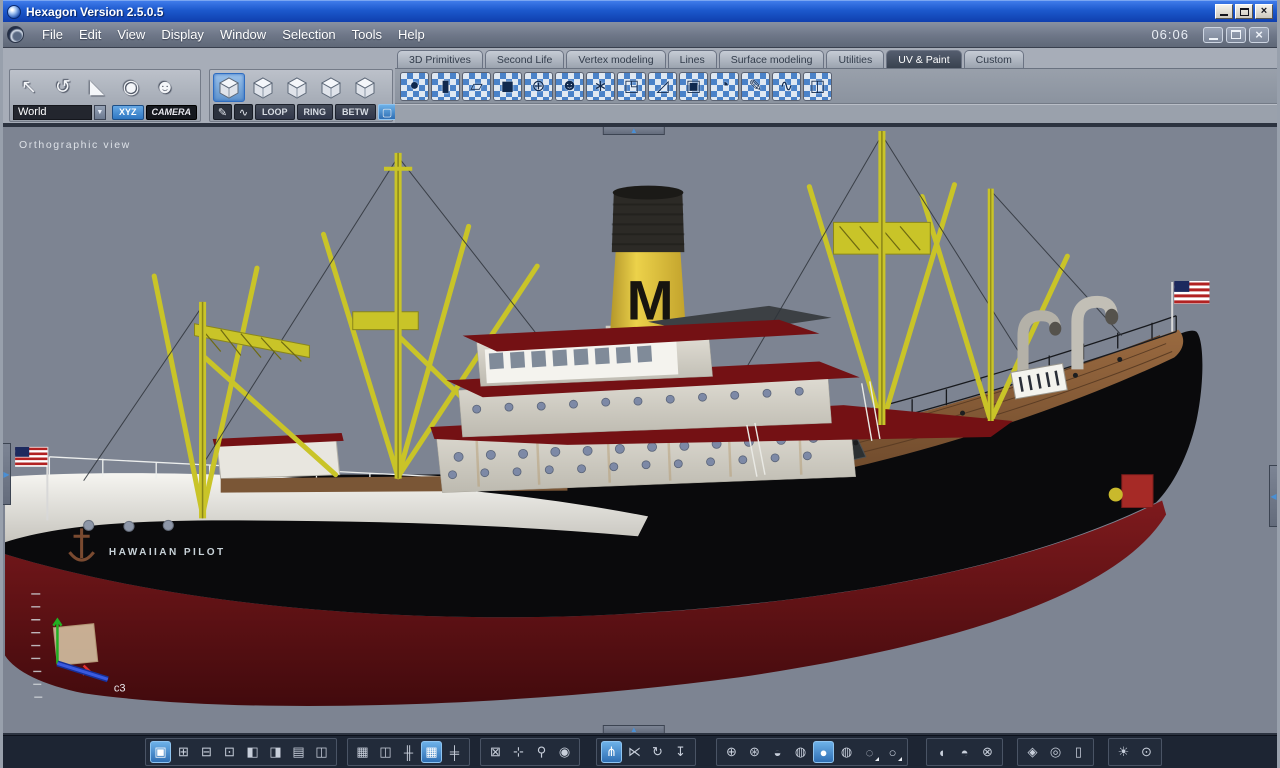  Describe the element at coordinates (275, 112) in the screenshot. I see `loop-select-button: LOOP` at that location.